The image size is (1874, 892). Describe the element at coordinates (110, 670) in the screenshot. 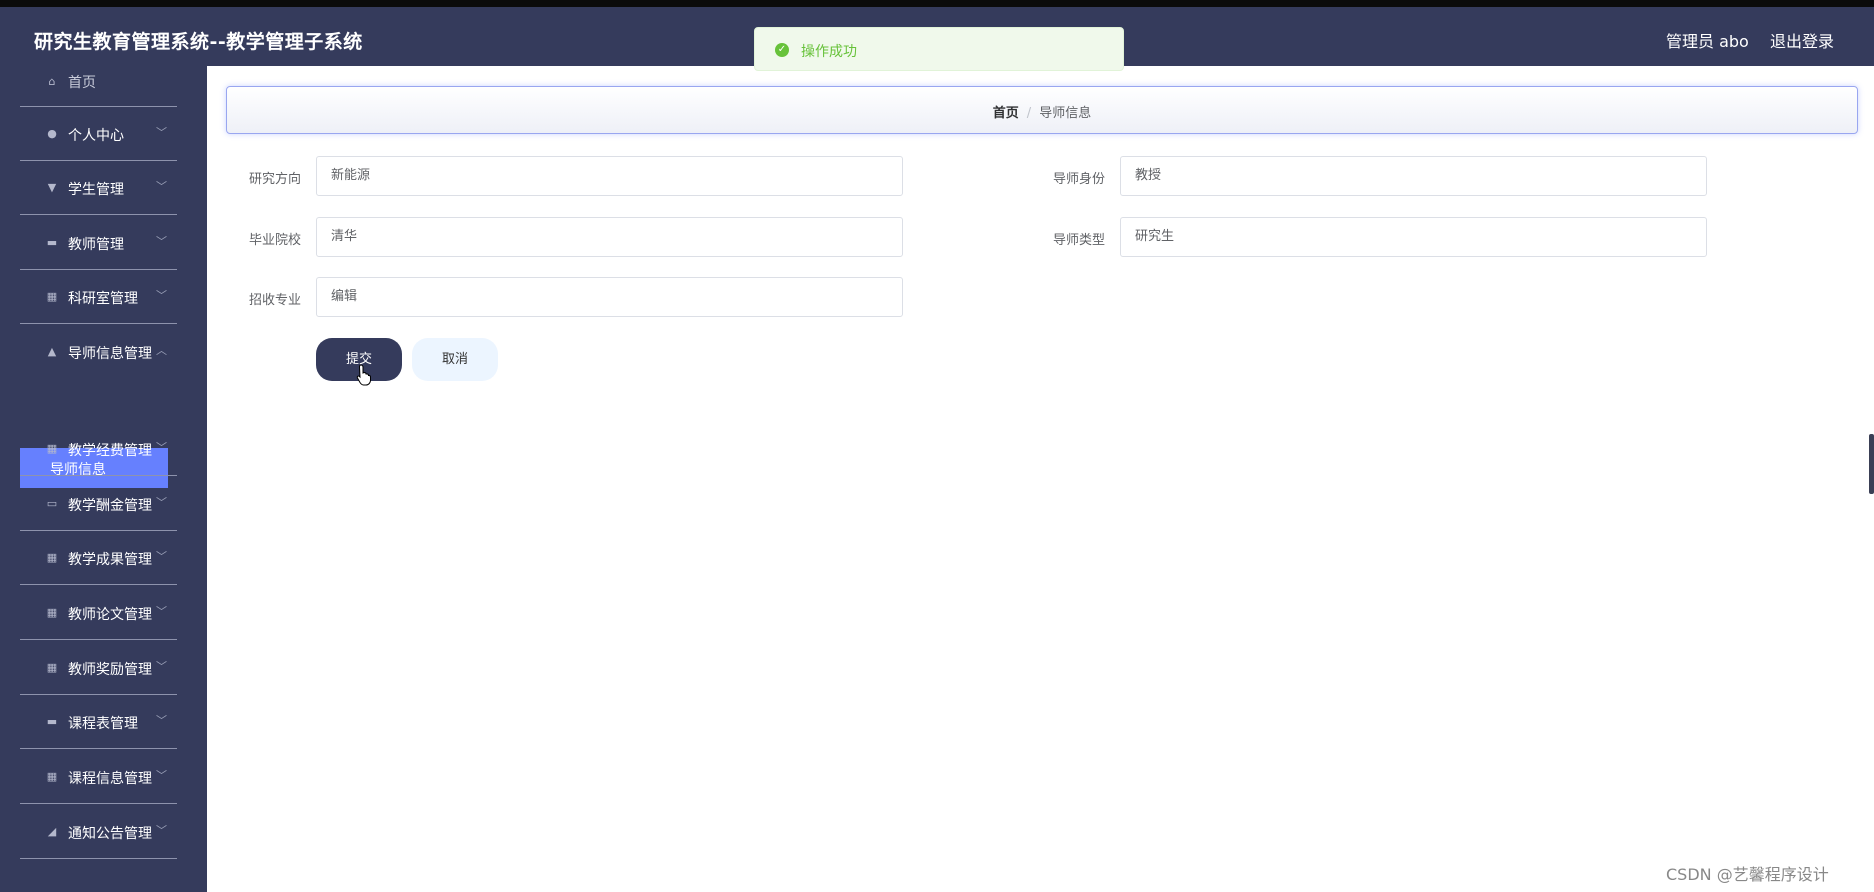

I see `sidebar-item-label: 教师奖励管理` at that location.